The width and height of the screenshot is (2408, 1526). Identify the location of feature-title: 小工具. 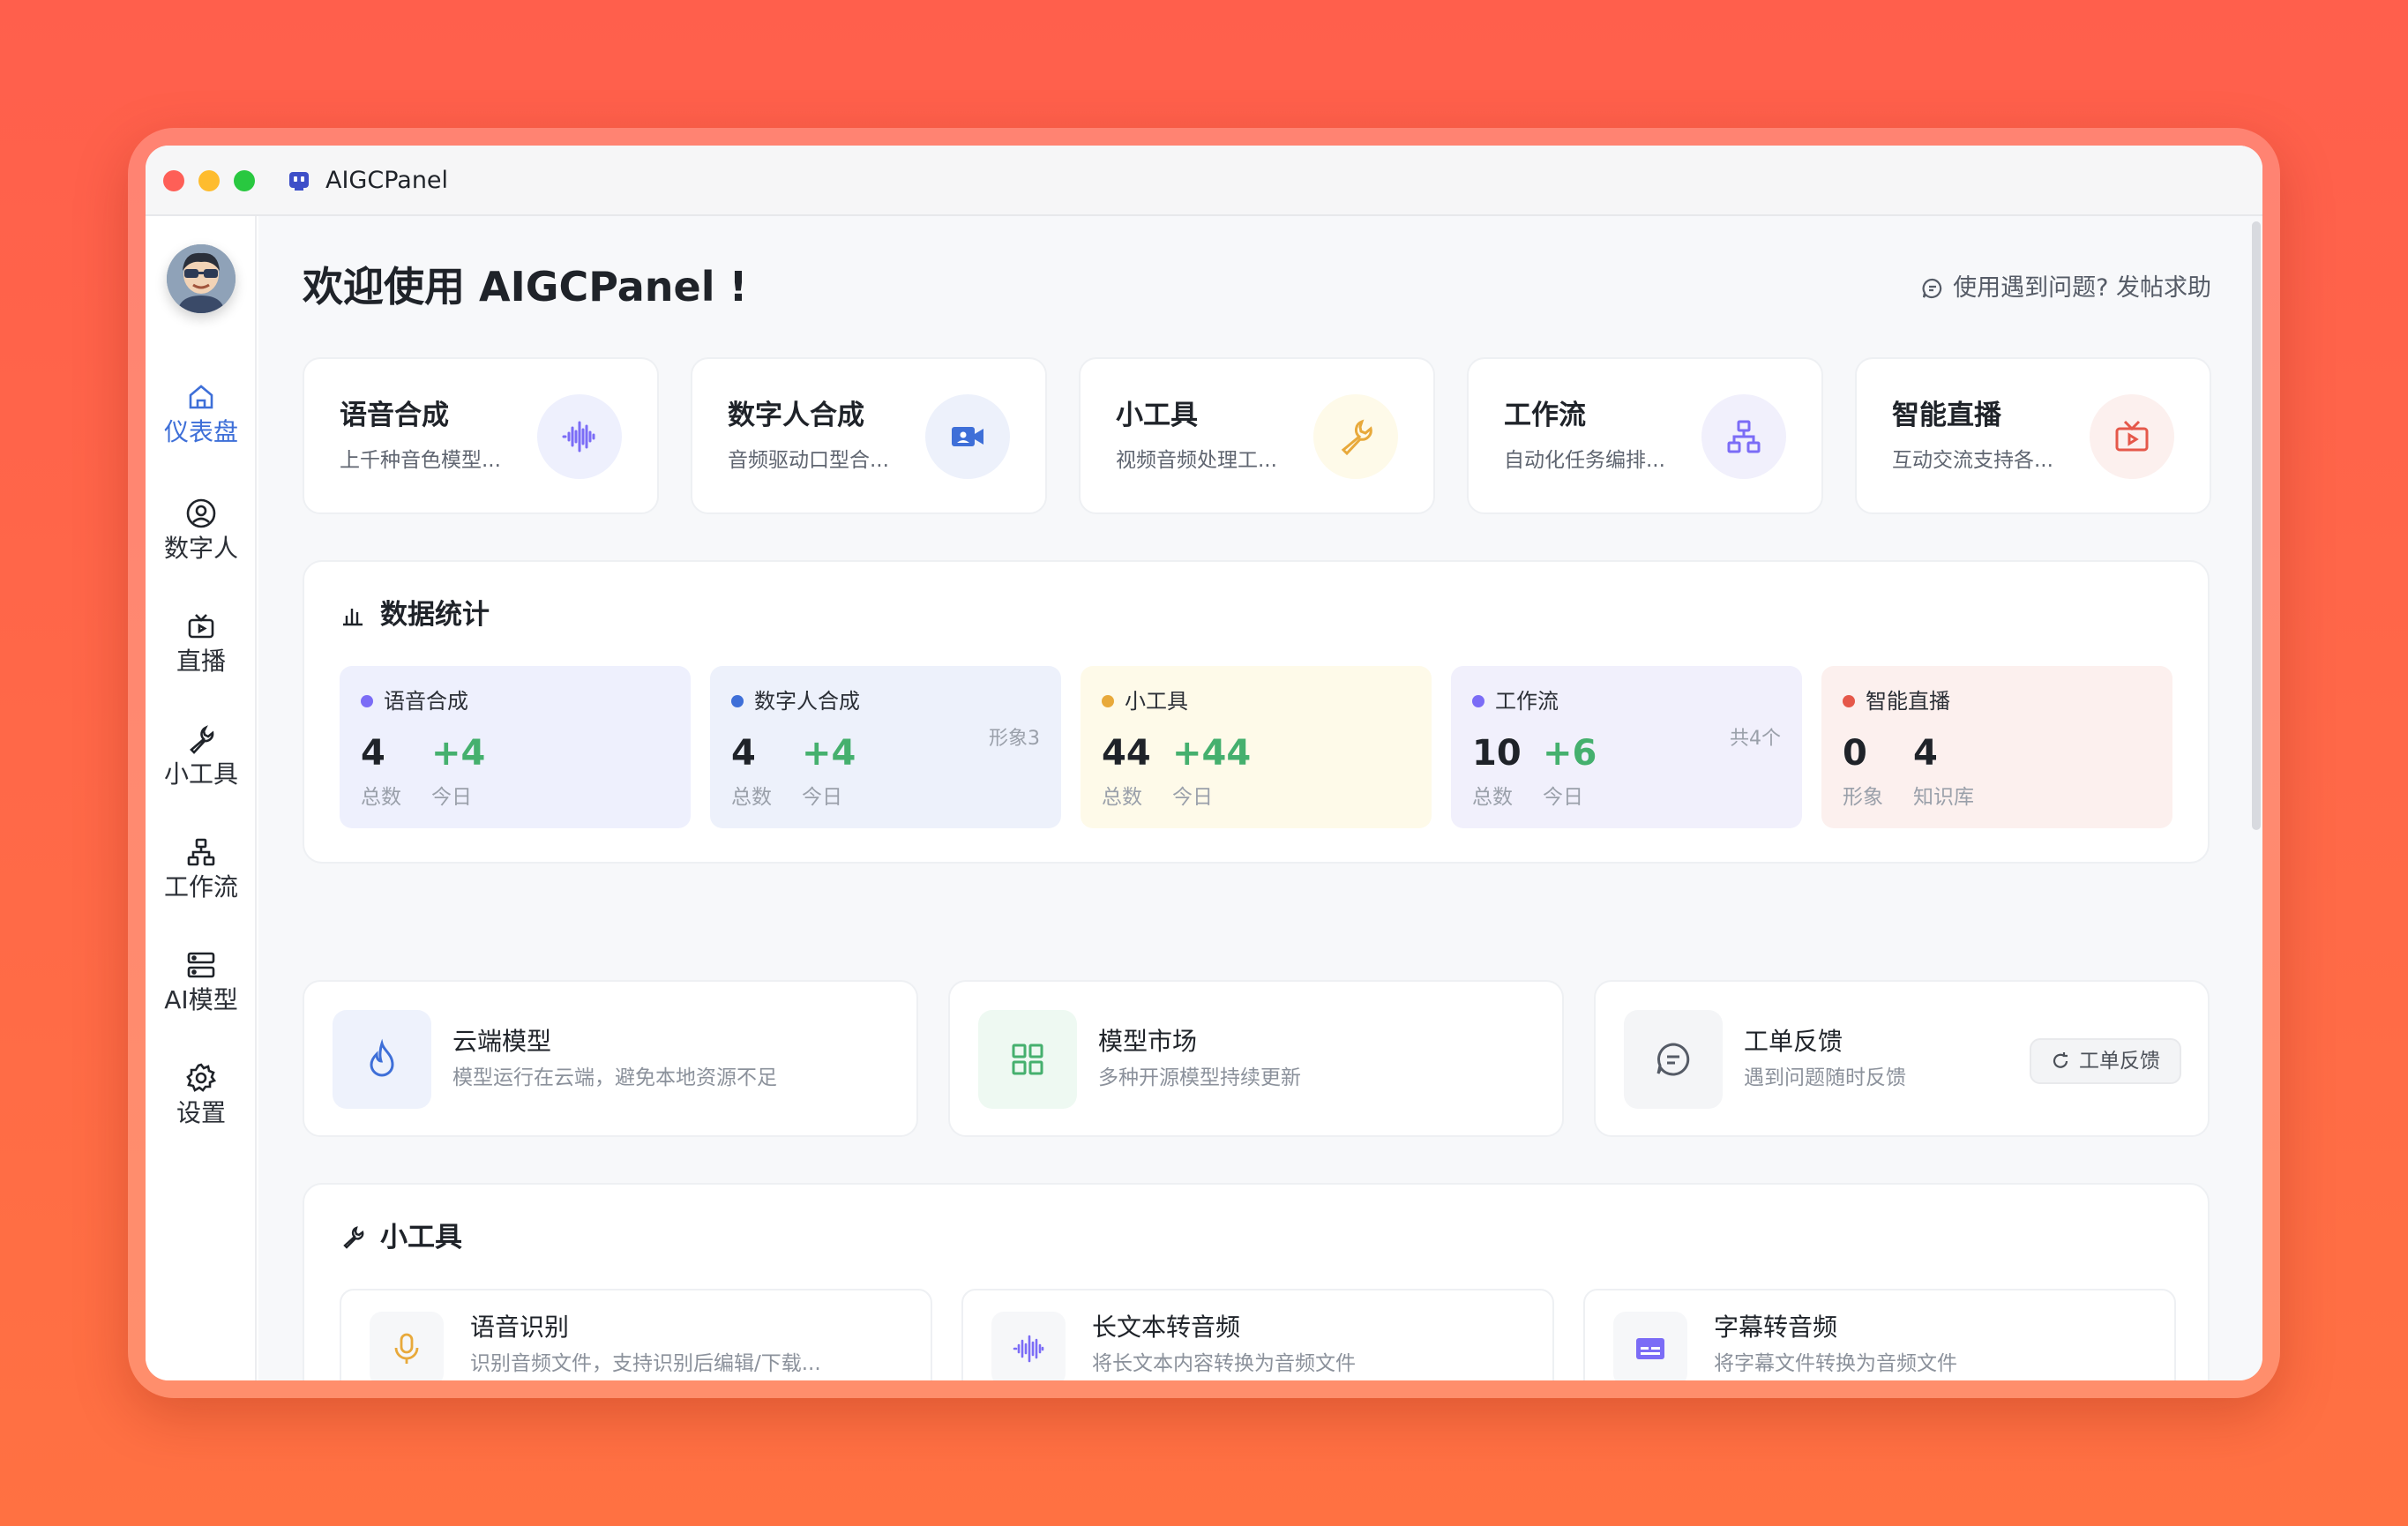
(1157, 415).